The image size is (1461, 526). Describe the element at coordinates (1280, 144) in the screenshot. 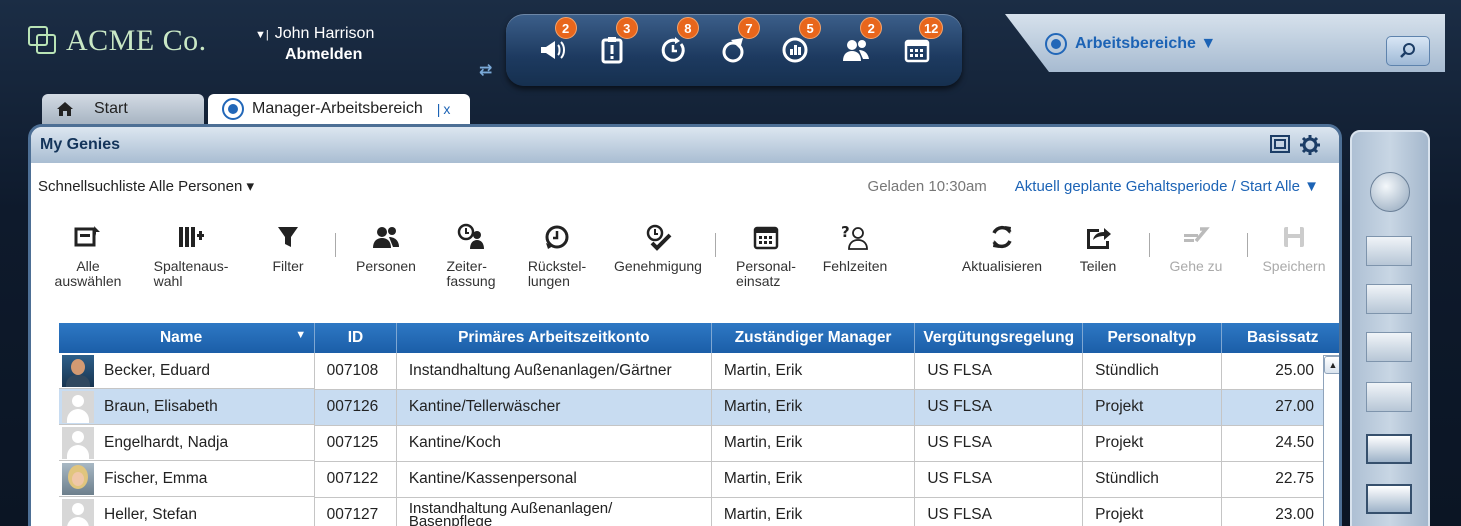

I see `maximize-icon` at that location.